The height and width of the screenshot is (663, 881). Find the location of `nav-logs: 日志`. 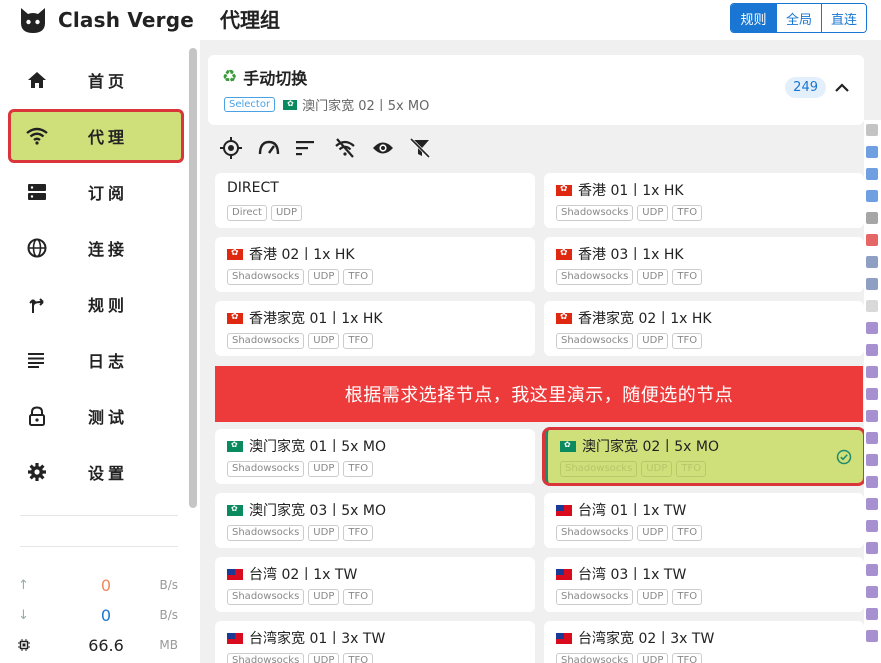

nav-logs: 日志 is located at coordinates (96, 360).